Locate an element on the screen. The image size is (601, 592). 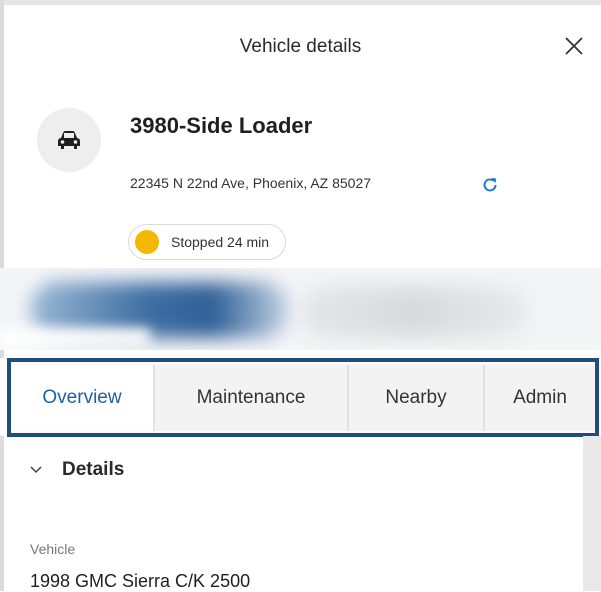
top-divider is located at coordinates (300, 2).